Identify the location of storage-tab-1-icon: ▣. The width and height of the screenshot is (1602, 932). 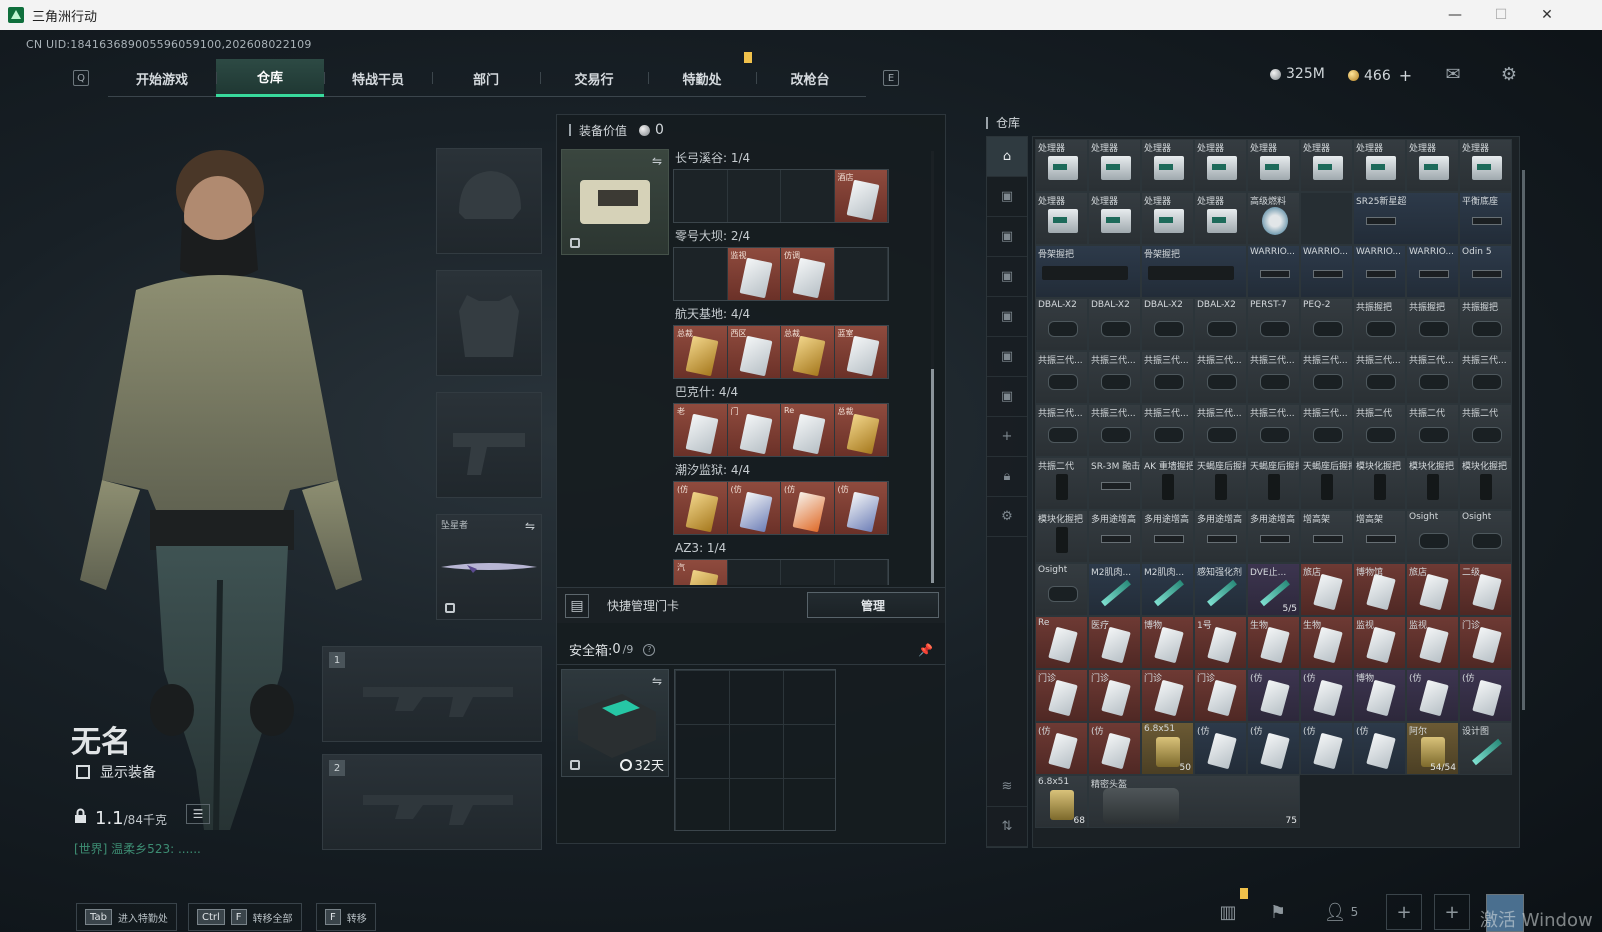
(1007, 197).